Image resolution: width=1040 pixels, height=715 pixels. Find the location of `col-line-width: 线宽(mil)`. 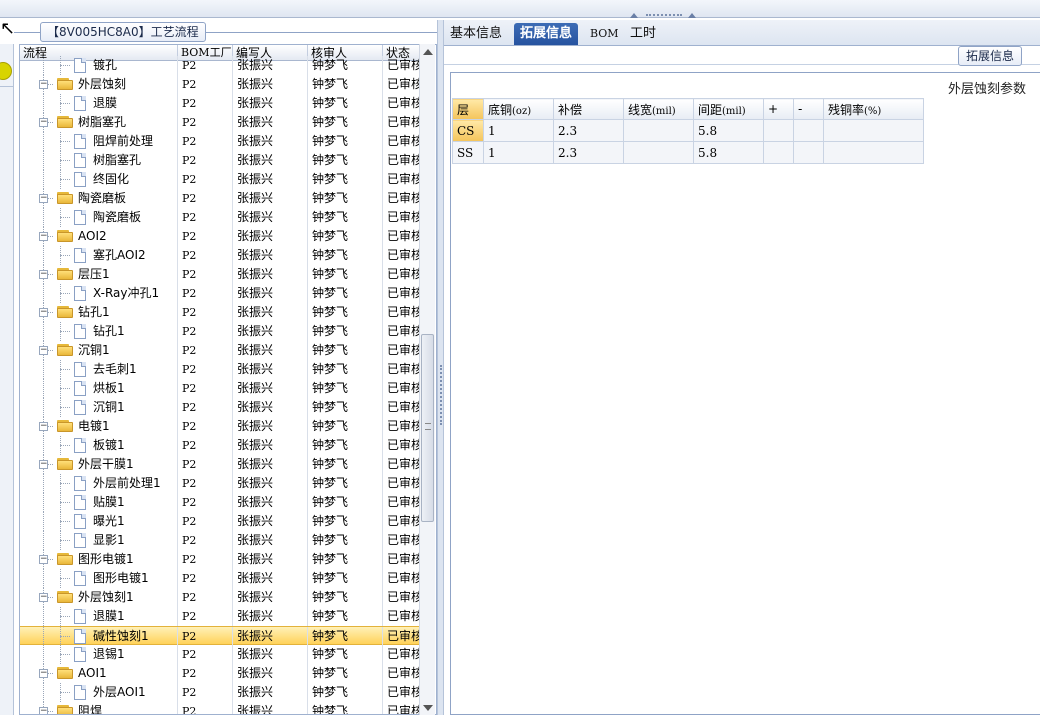

col-line-width: 线宽(mil) is located at coordinates (658, 109).